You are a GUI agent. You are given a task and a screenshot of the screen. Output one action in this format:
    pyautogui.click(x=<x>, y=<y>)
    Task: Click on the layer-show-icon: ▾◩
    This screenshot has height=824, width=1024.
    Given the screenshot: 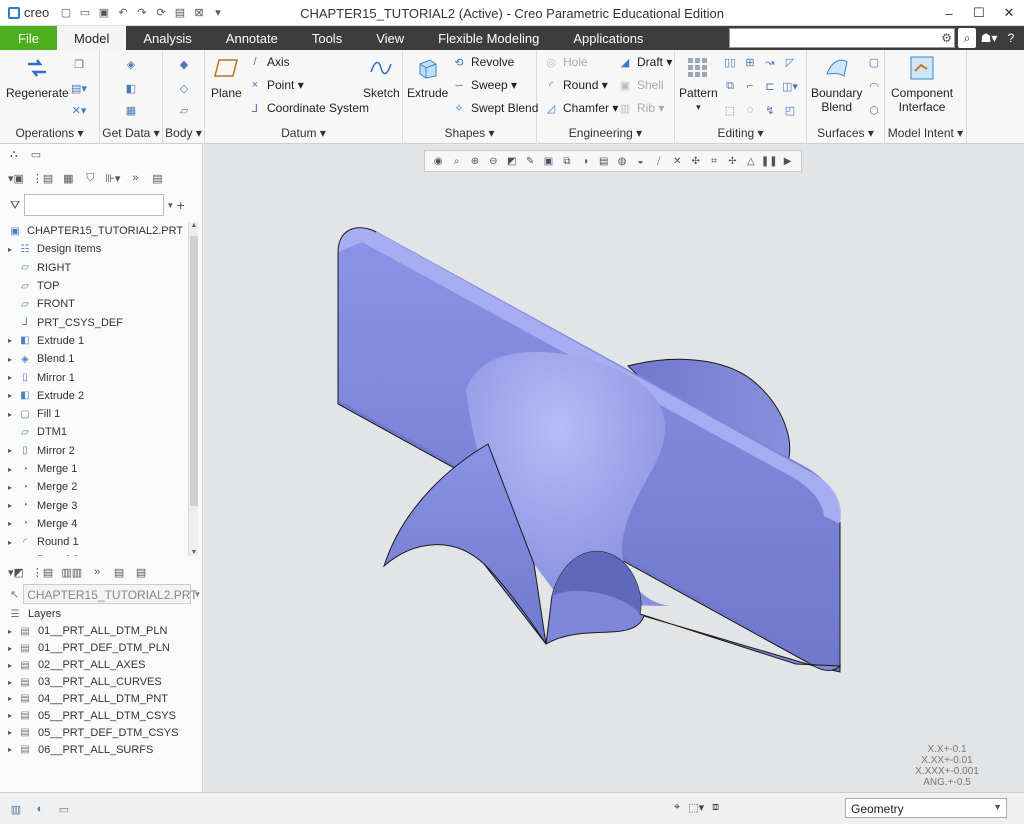 What is the action you would take?
    pyautogui.click(x=16, y=572)
    